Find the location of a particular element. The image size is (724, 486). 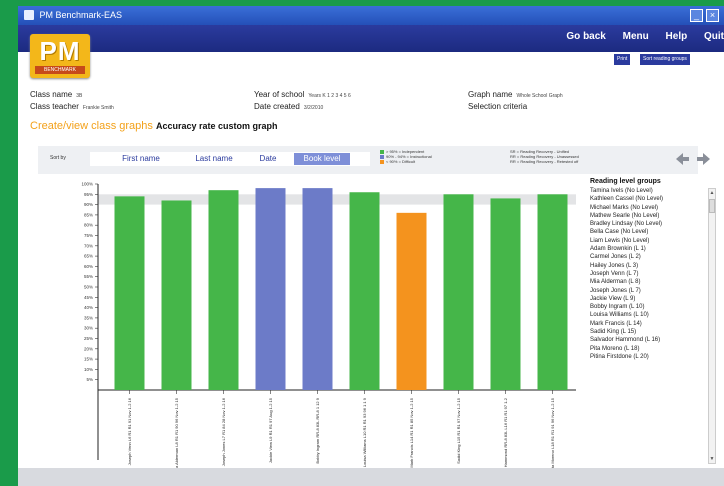

reading-group-item: Louisa Williams (L 10) is located at coordinates (654, 315).